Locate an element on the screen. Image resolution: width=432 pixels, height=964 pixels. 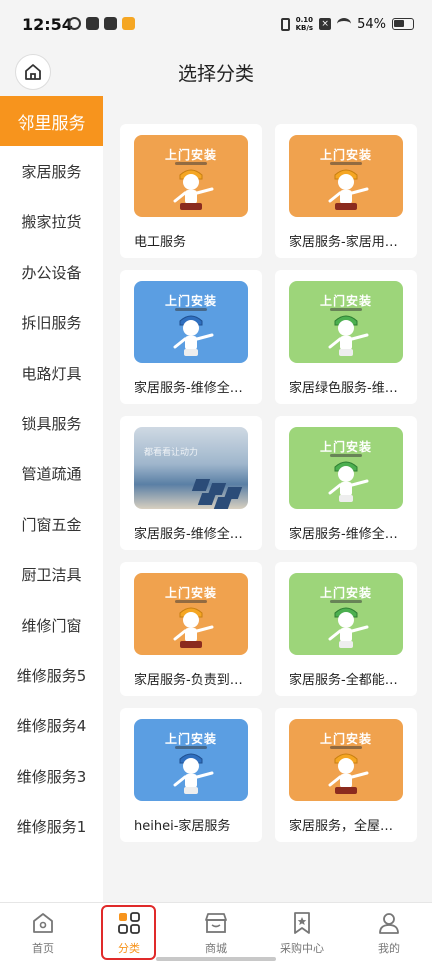
sidebar-item-demolition: 拆旧服务 is located at coordinates (51, 323).